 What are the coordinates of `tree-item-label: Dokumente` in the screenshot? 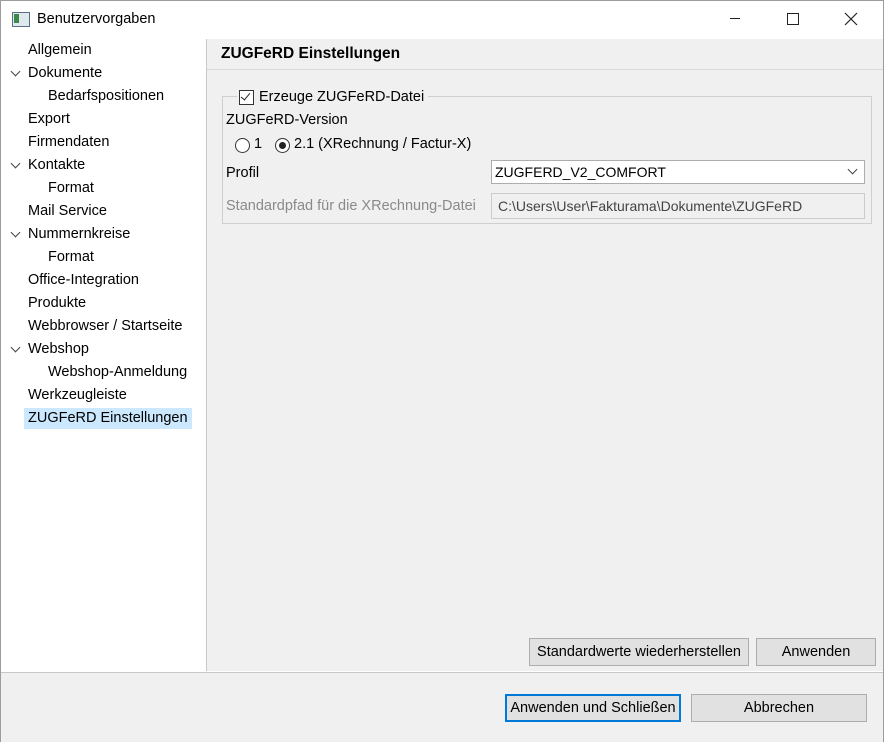 It's located at (65, 73).